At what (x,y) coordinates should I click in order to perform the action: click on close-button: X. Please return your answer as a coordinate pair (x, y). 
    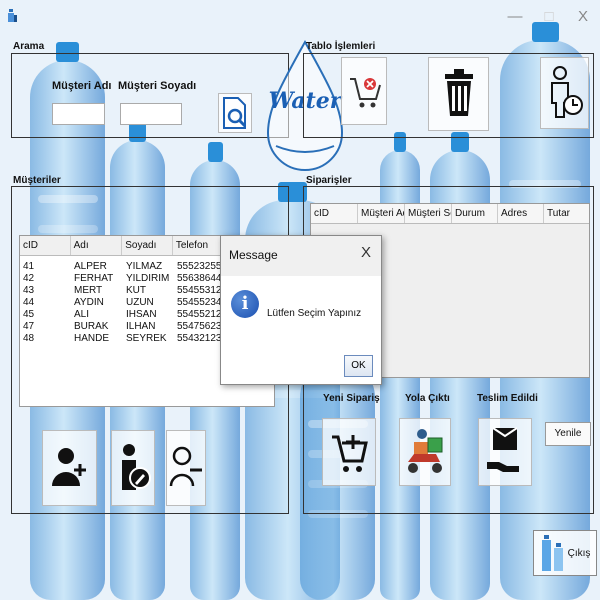
    Looking at the image, I should click on (583, 17).